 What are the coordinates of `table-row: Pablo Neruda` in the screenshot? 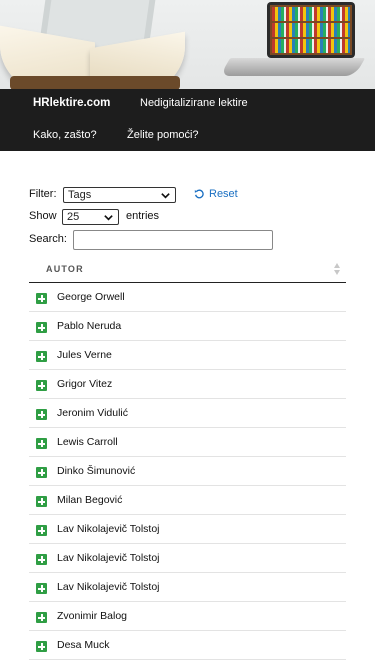 It's located at (187, 326).